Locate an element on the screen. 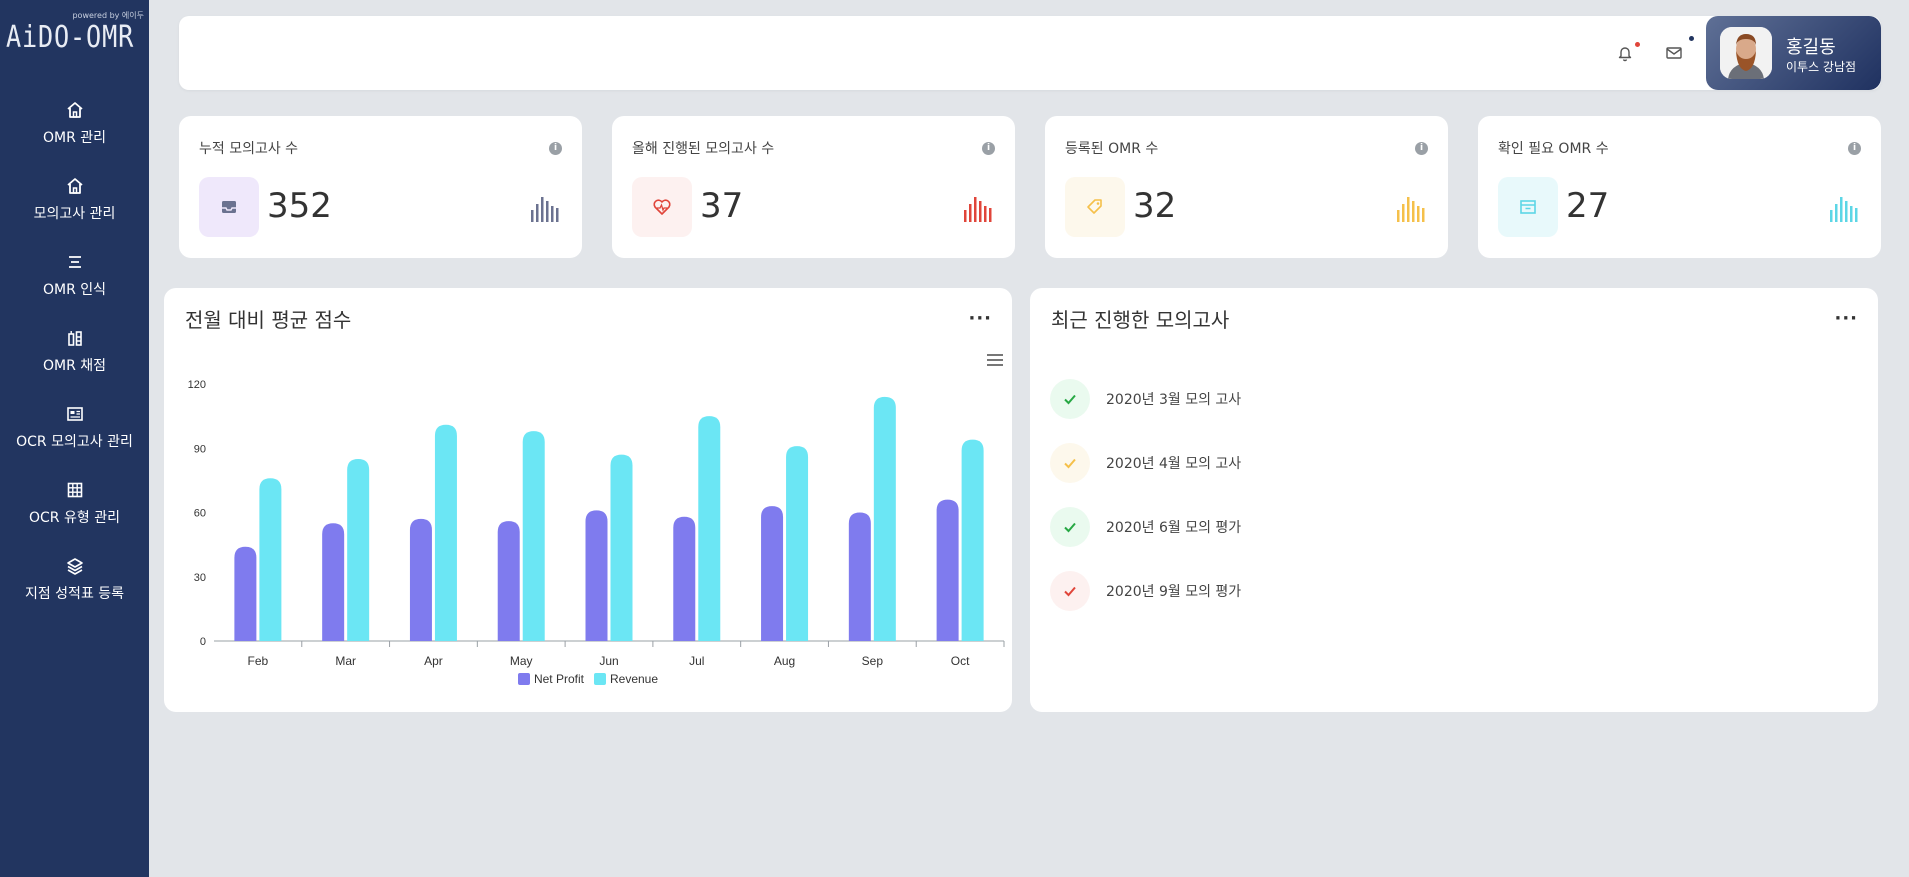 This screenshot has width=1909, height=877. sidebar-item-omr-manage: OMR 관리 is located at coordinates (74, 133).